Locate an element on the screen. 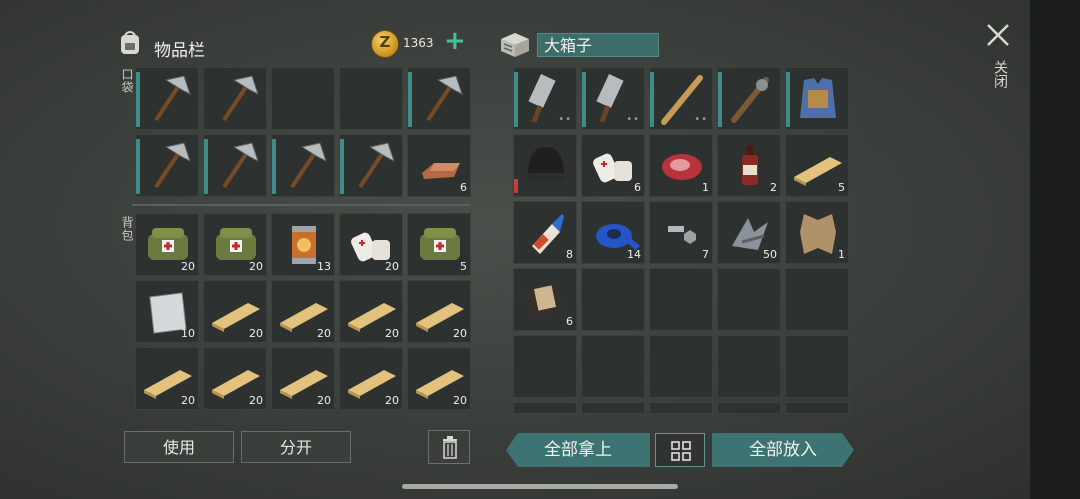 The width and height of the screenshot is (1080, 499). section-divider is located at coordinates (301, 205).